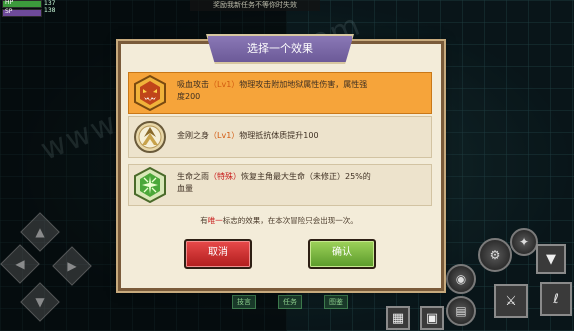  What do you see at coordinates (193, 135) in the screenshot?
I see `option-name: 金刚之身` at bounding box center [193, 135].